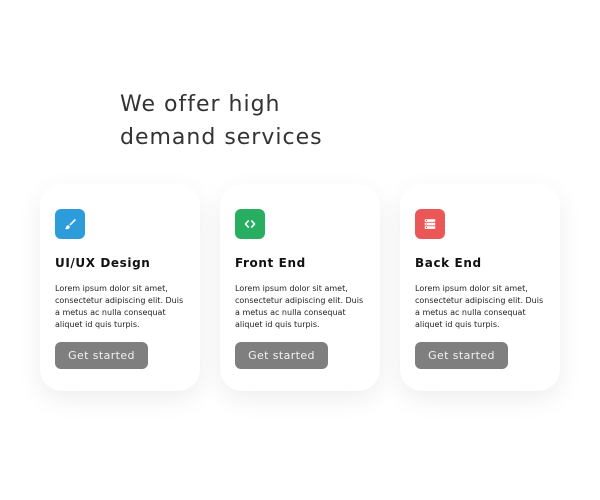 The image size is (600, 500). I want to click on code-icon, so click(250, 224).